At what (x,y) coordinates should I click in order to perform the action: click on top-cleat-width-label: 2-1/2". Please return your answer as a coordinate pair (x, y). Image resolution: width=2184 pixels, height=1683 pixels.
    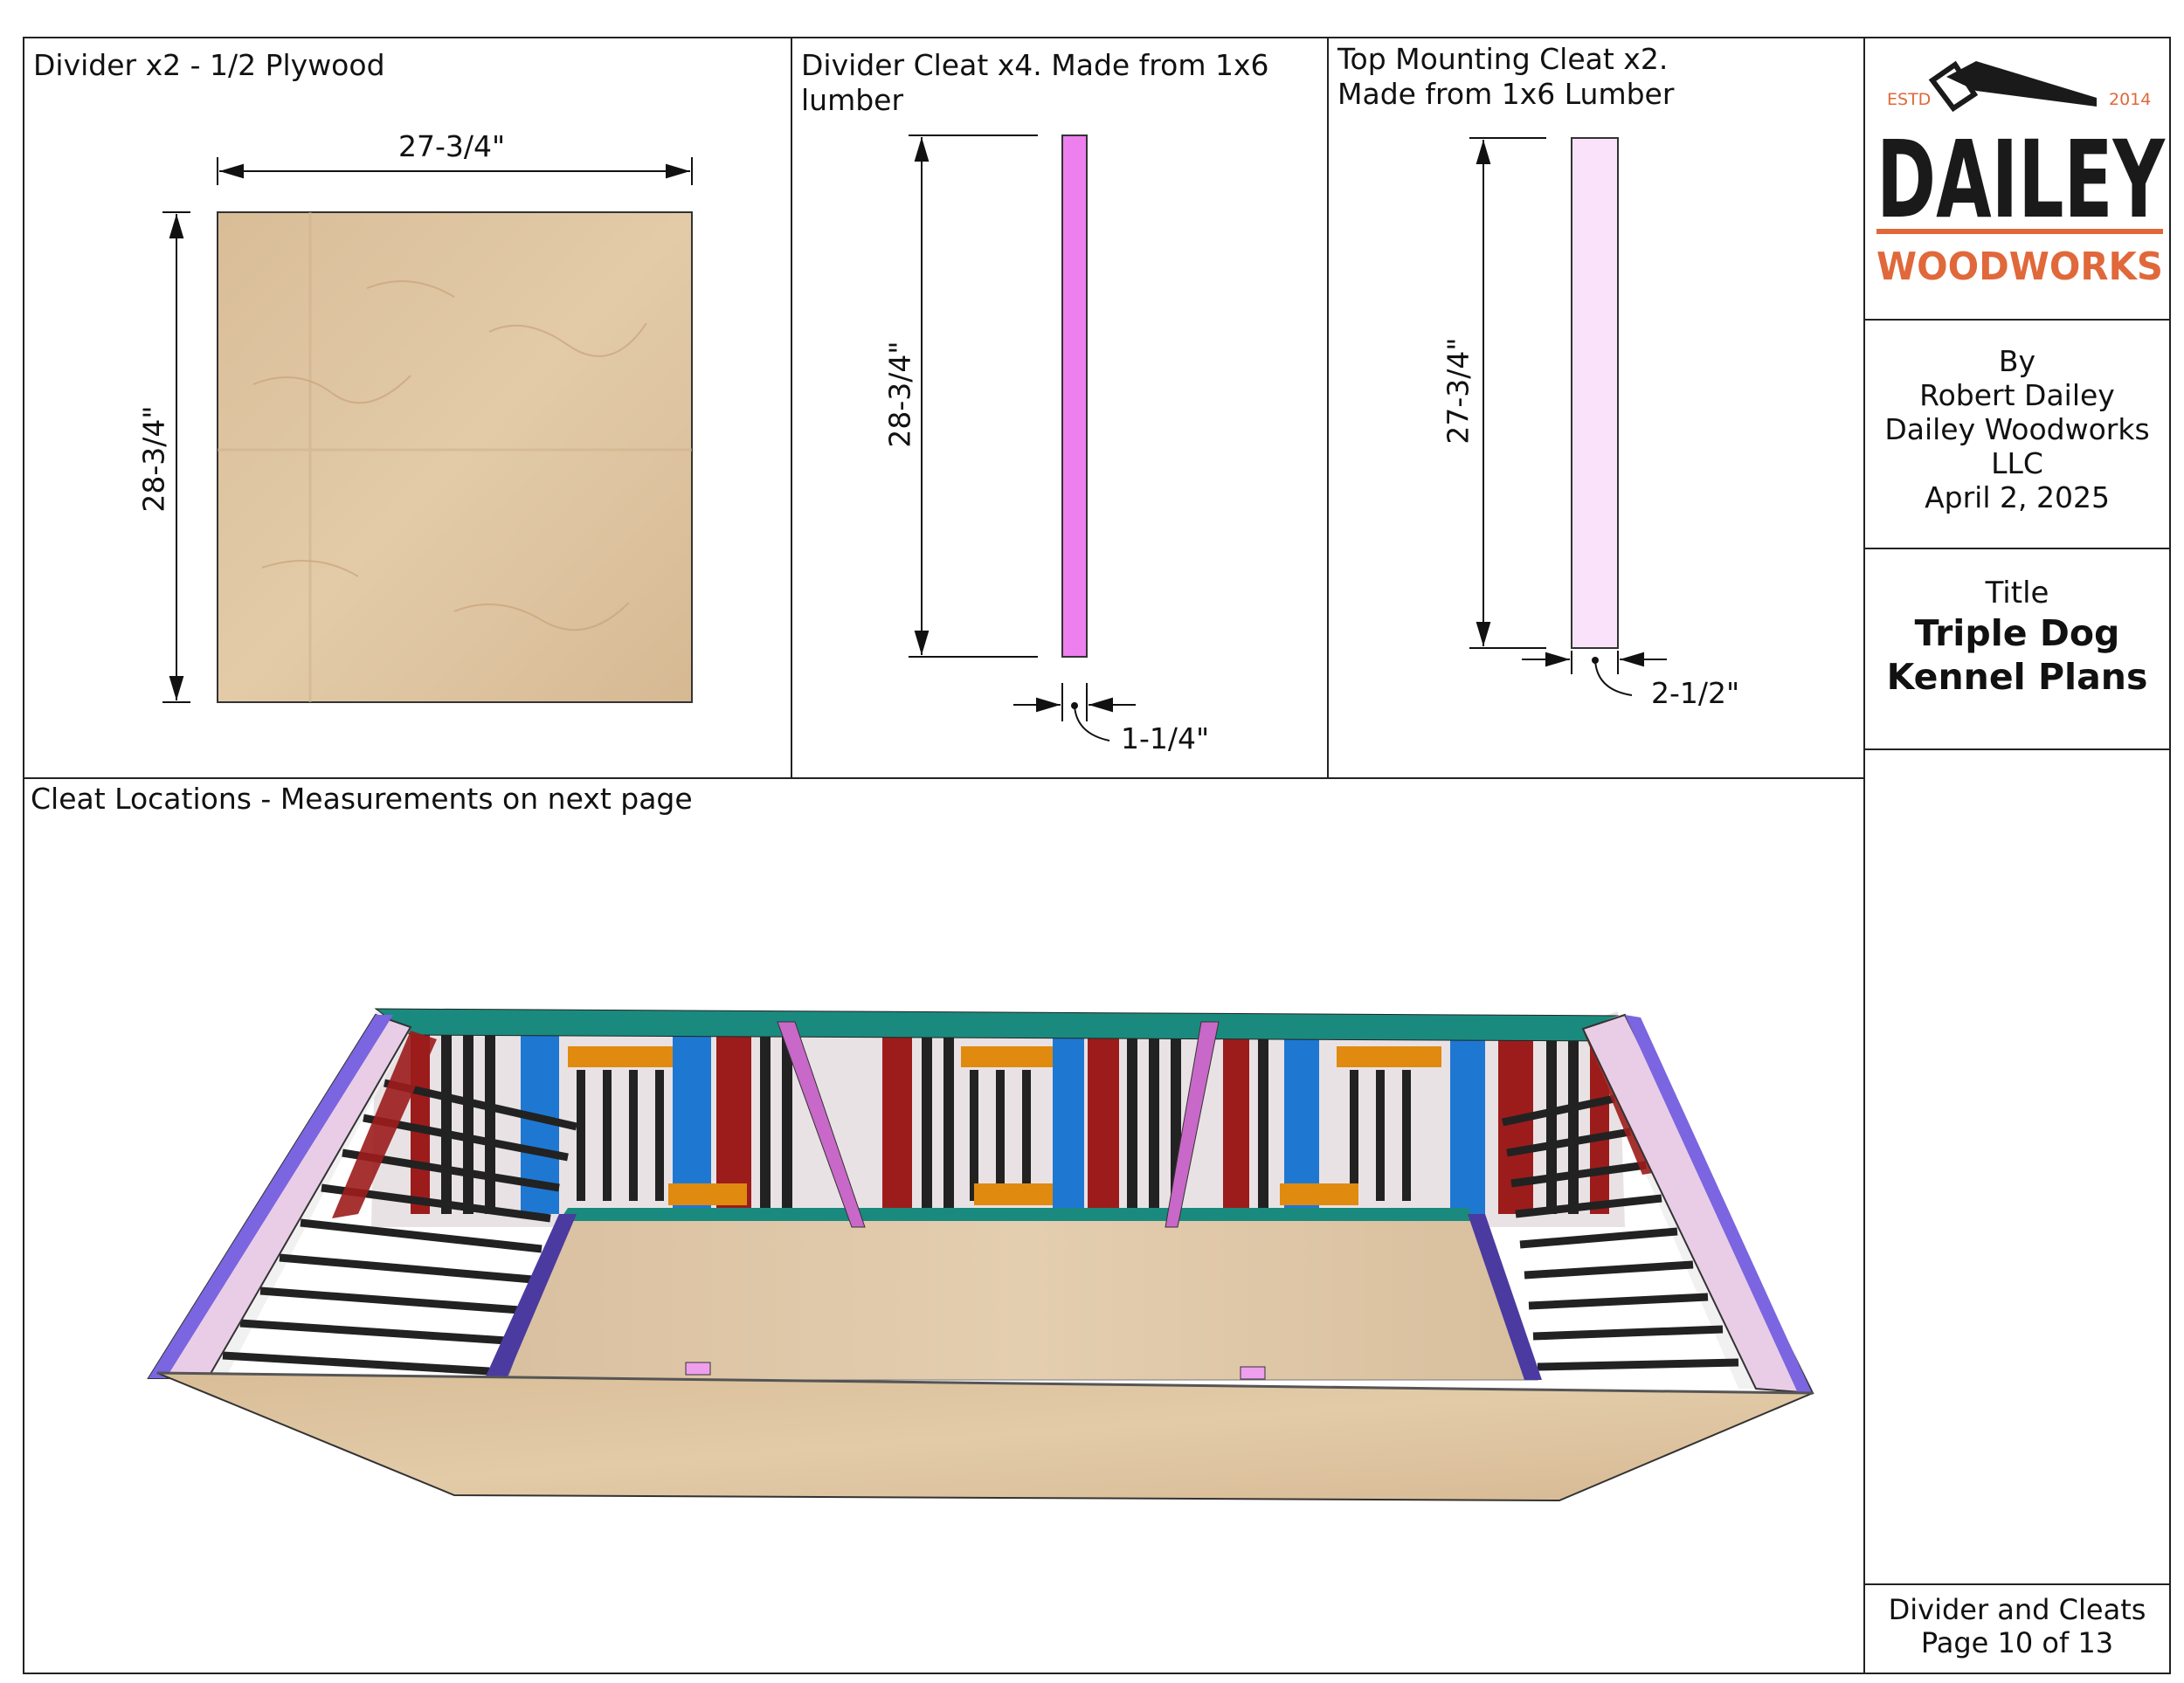
    Looking at the image, I should click on (1695, 693).